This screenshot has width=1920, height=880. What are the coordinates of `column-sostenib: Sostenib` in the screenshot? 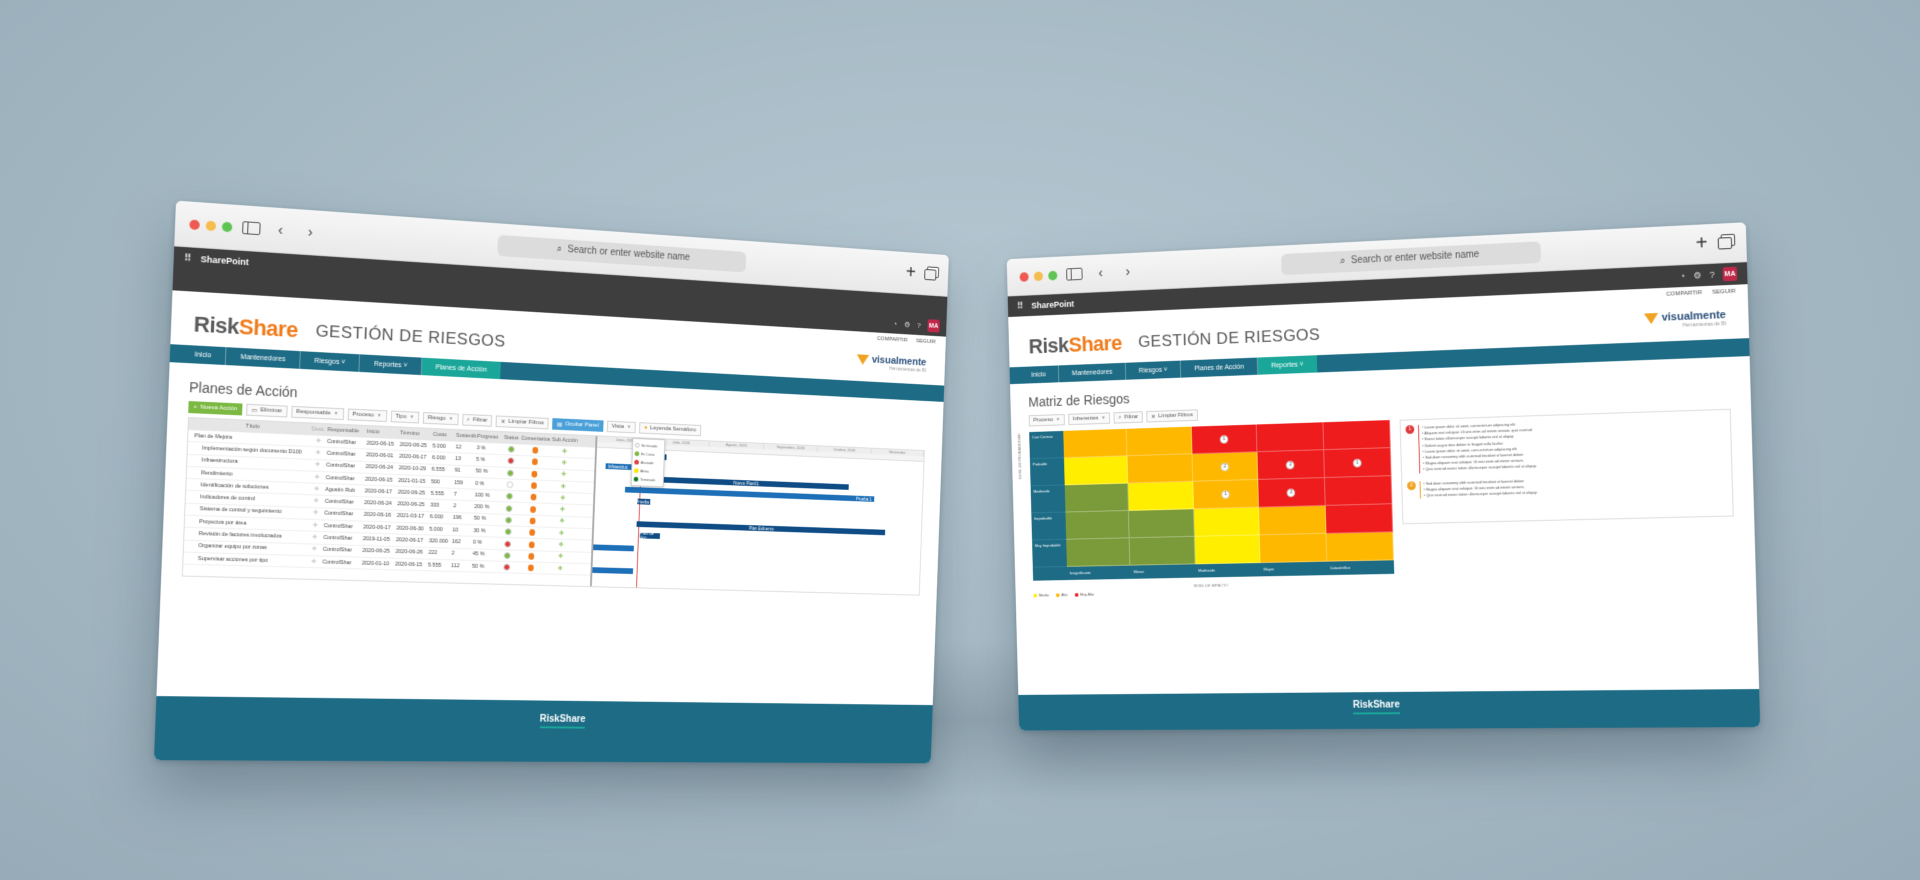 It's located at (466, 436).